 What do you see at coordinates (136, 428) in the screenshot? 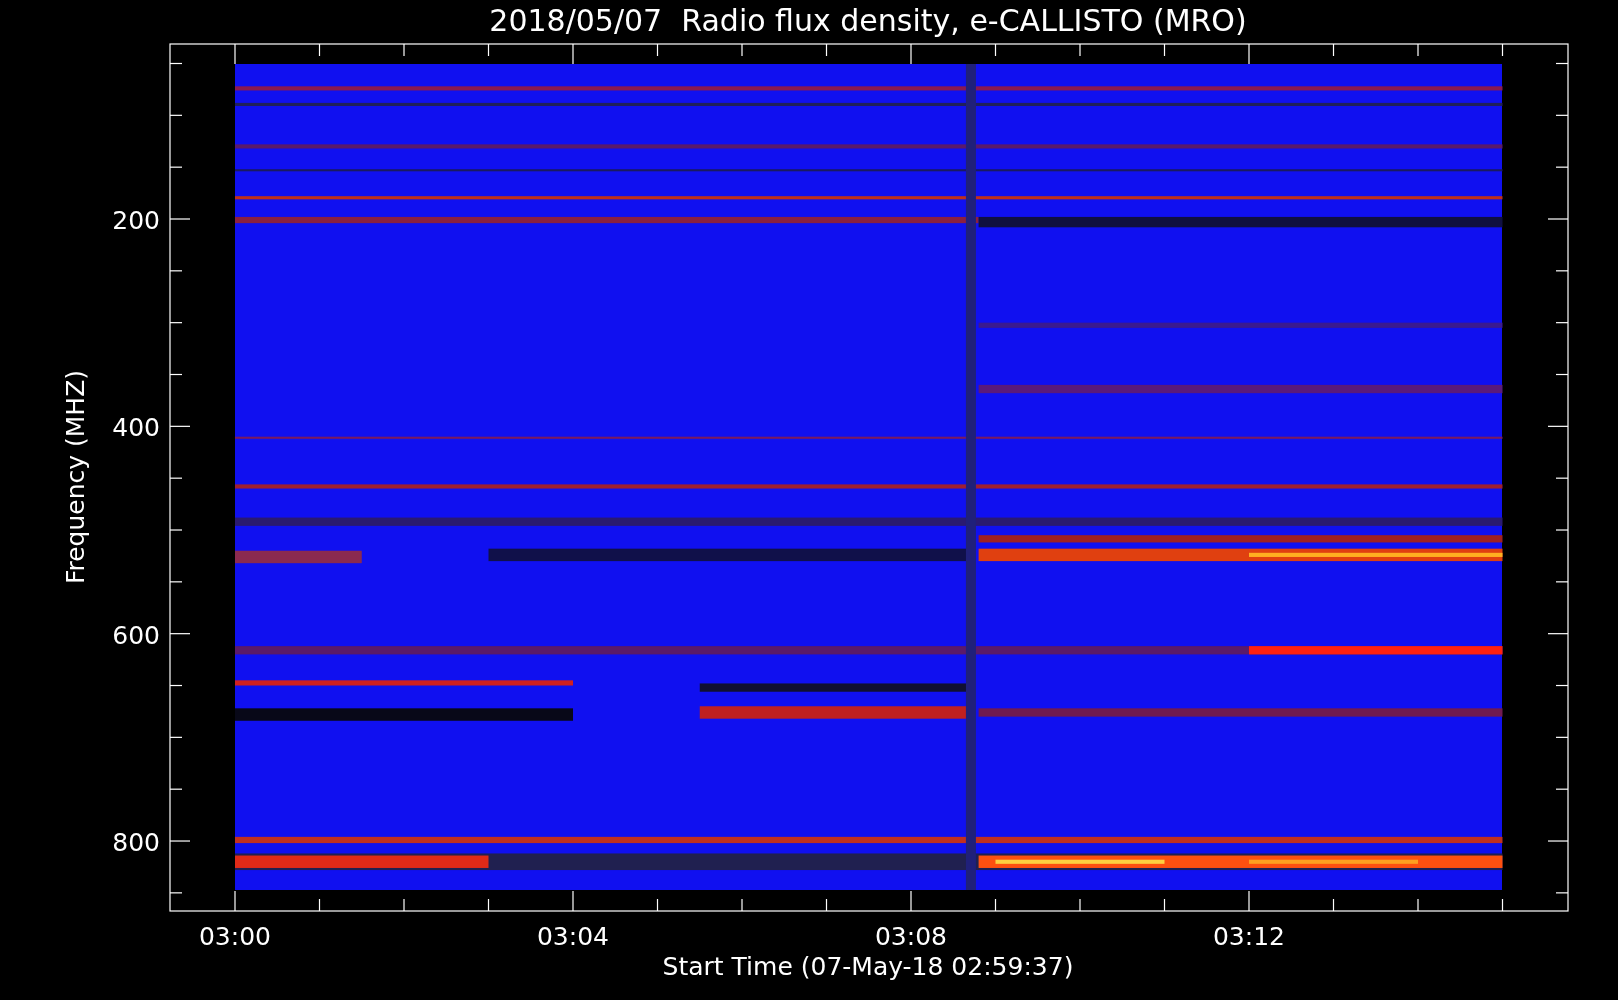
I see `tick-label: 400` at bounding box center [136, 428].